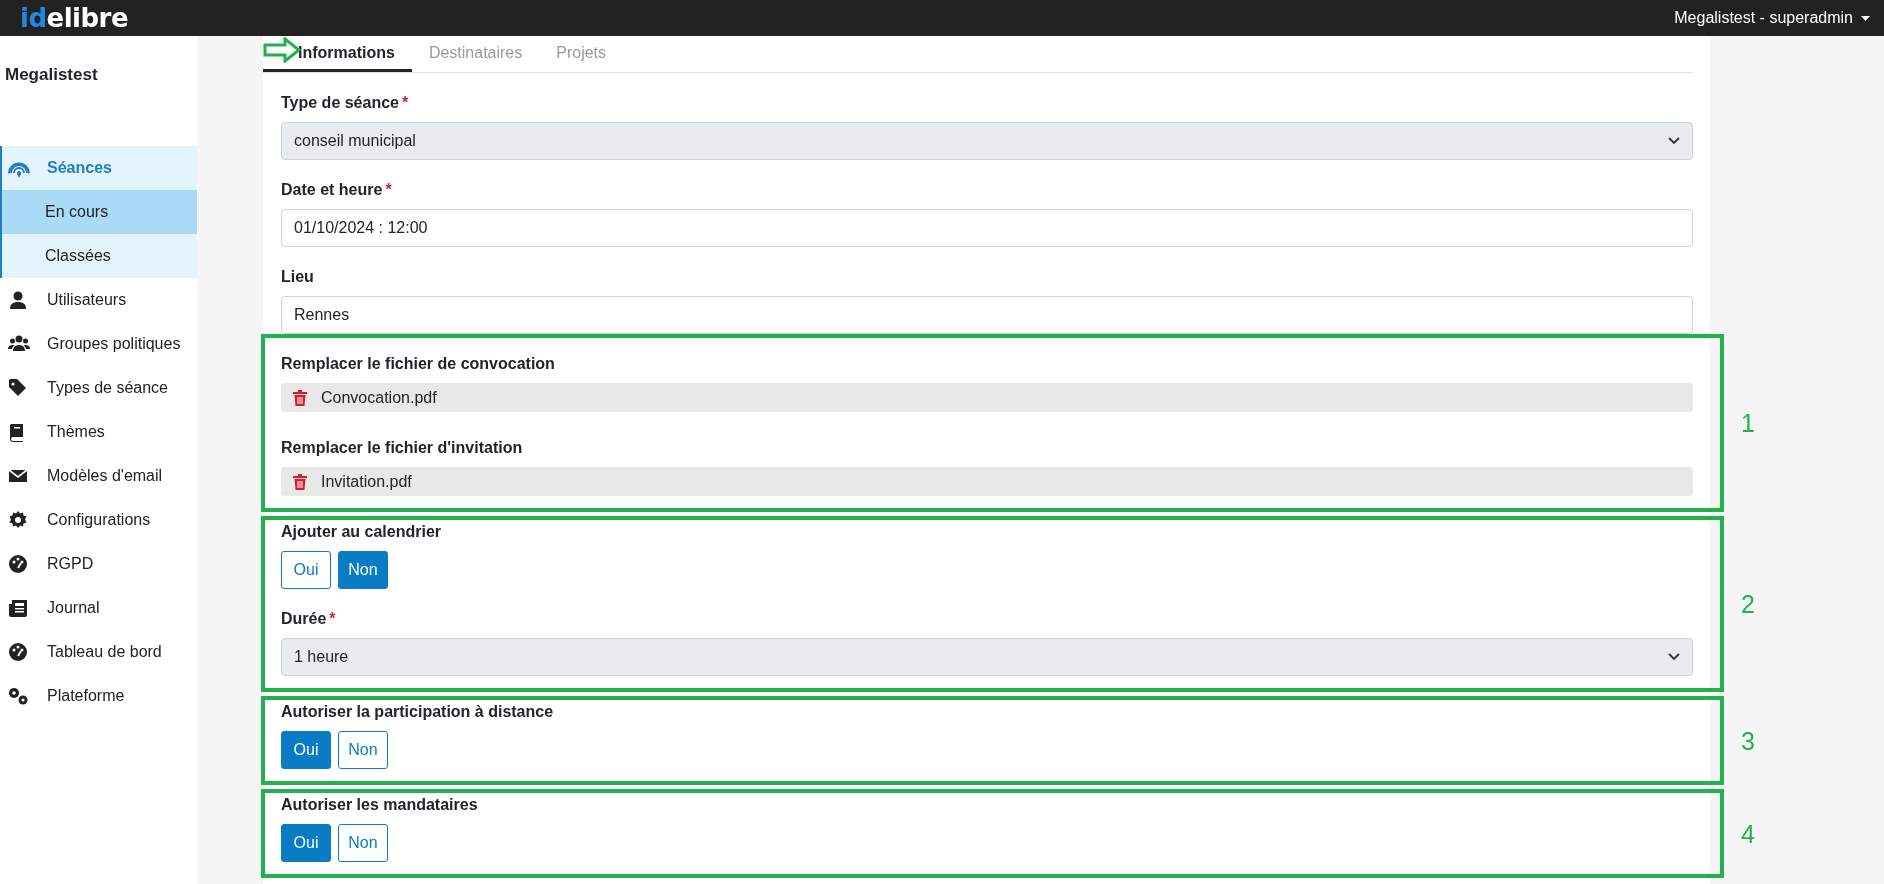 This screenshot has width=1884, height=884. What do you see at coordinates (98, 564) in the screenshot?
I see `sidebar-item: RGPD` at bounding box center [98, 564].